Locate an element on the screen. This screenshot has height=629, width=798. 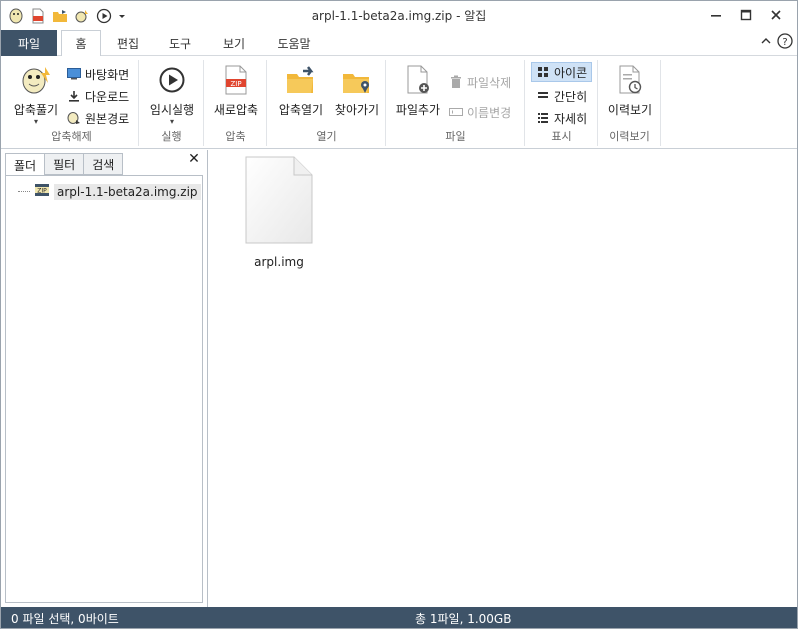
status-total: 총 1파일, 1.00GB is located at coordinates (463, 619).